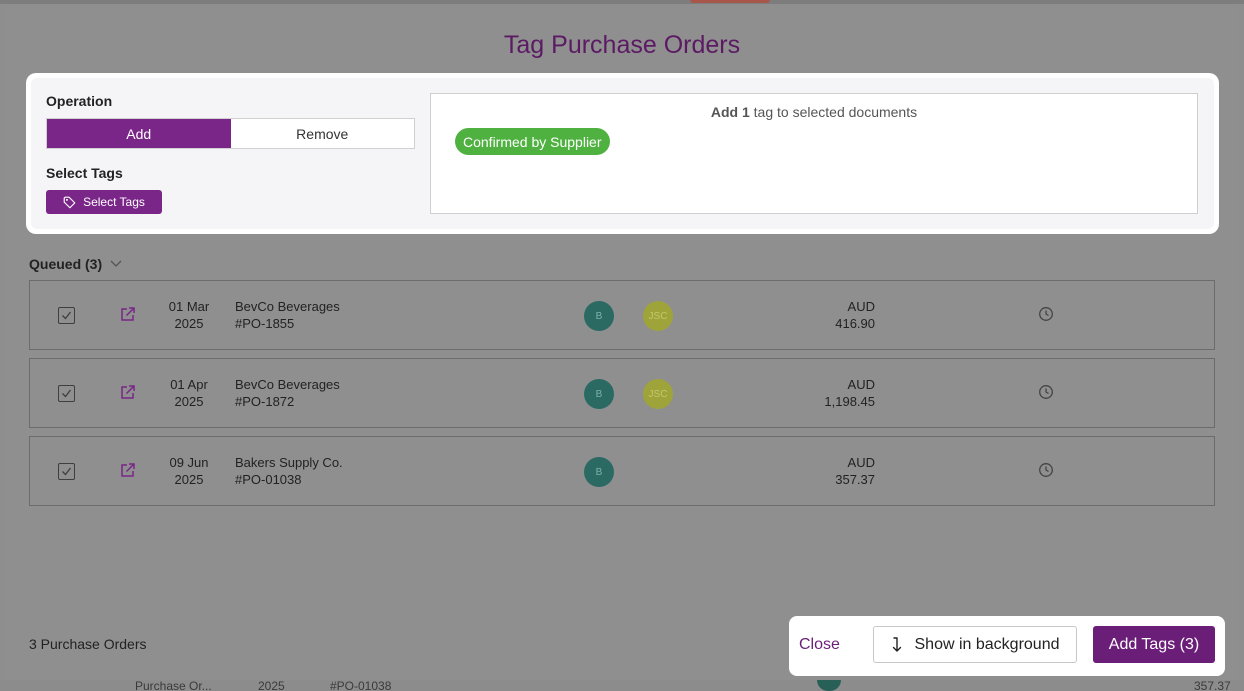 Image resolution: width=1244 pixels, height=691 pixels. What do you see at coordinates (361, 685) in the screenshot?
I see `background-cell: #PO-01038` at bounding box center [361, 685].